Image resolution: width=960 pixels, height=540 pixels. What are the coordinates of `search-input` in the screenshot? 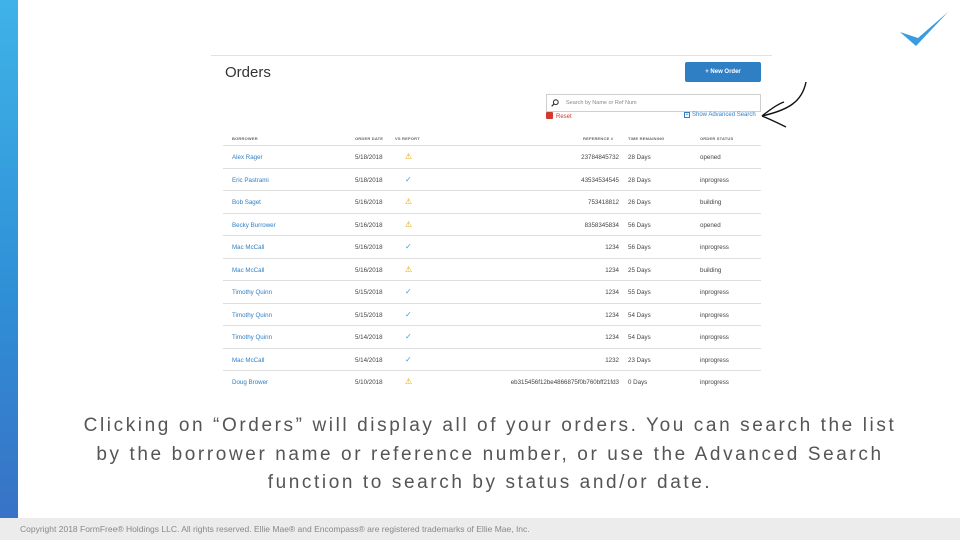 It's located at (661, 103).